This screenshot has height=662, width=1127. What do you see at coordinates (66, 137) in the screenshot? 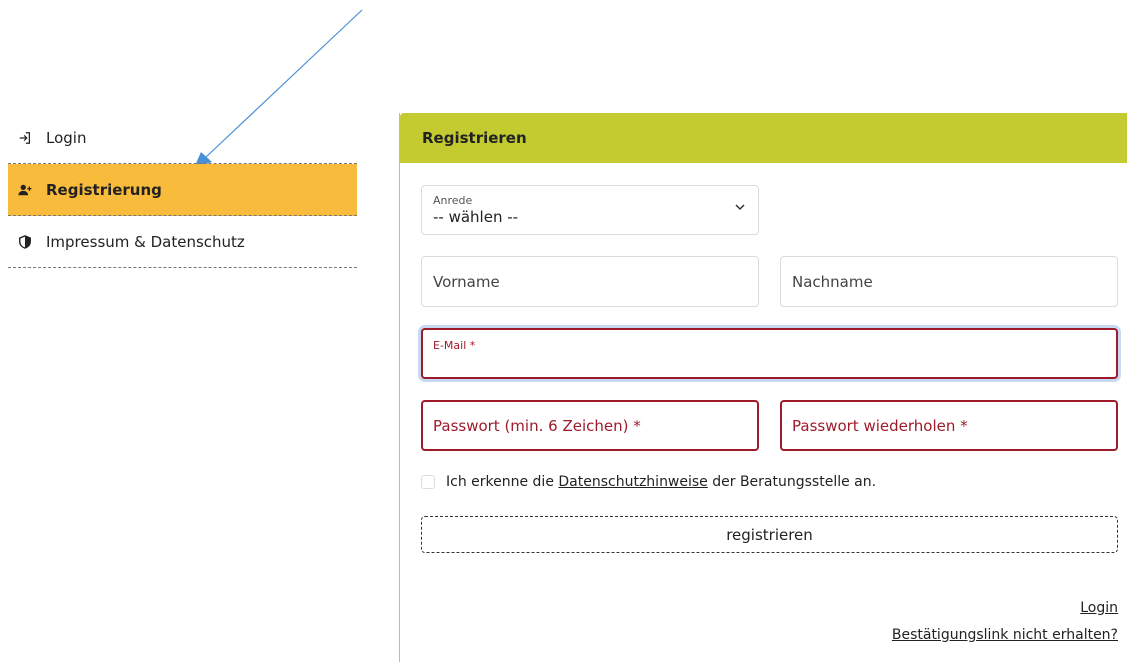
I see `sidebar-item-label: Login` at bounding box center [66, 137].